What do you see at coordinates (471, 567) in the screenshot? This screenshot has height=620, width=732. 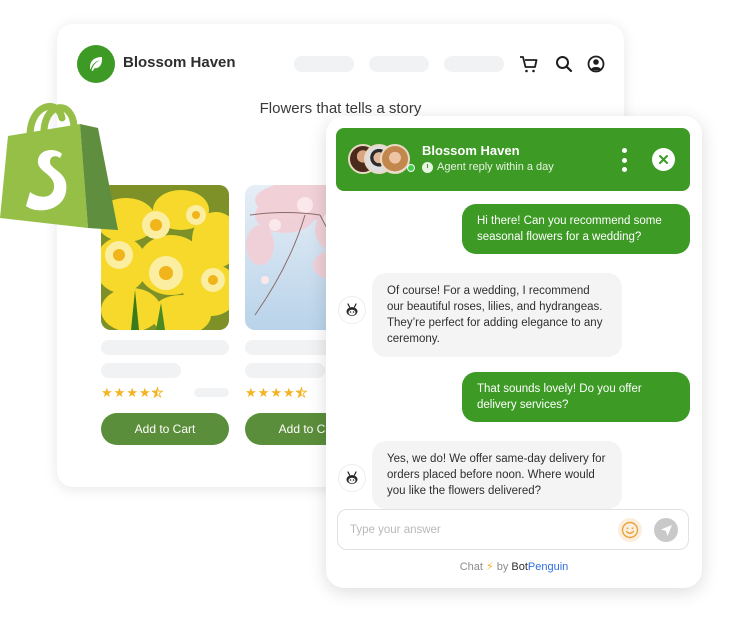 I see `powered-by-chat: Chat` at bounding box center [471, 567].